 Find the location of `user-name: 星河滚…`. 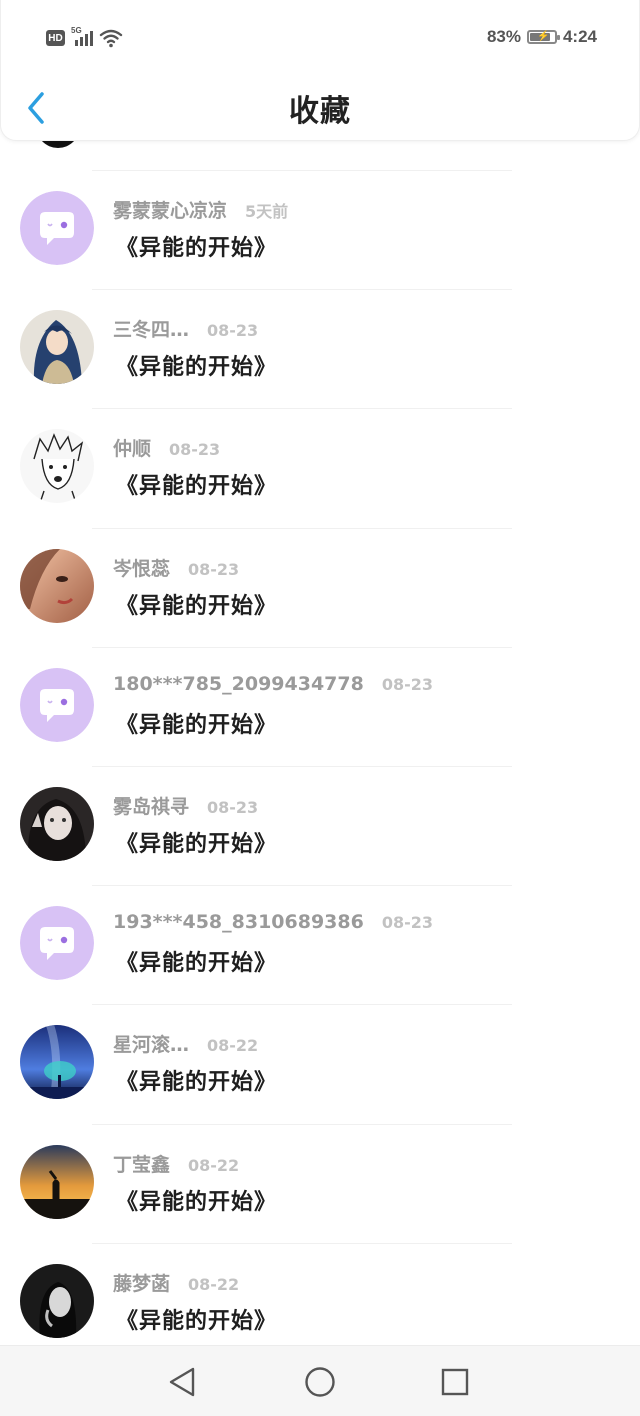

user-name: 星河滚… is located at coordinates (151, 1043).